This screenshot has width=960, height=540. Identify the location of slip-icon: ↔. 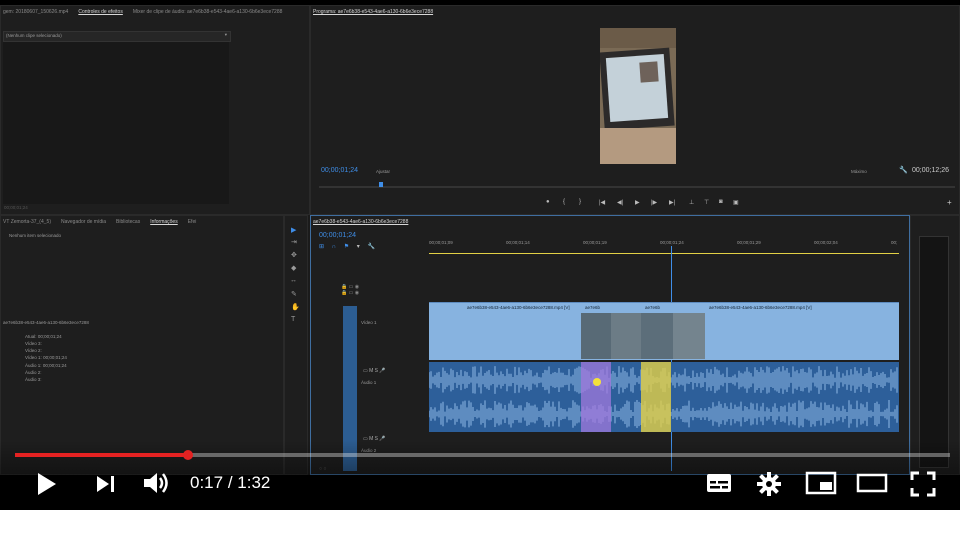
(293, 280).